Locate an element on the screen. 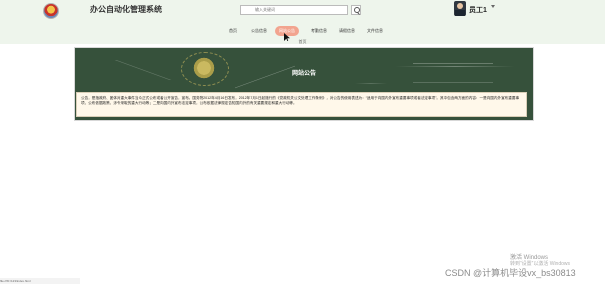  app-title: 办公自动化管理系统 is located at coordinates (126, 9).